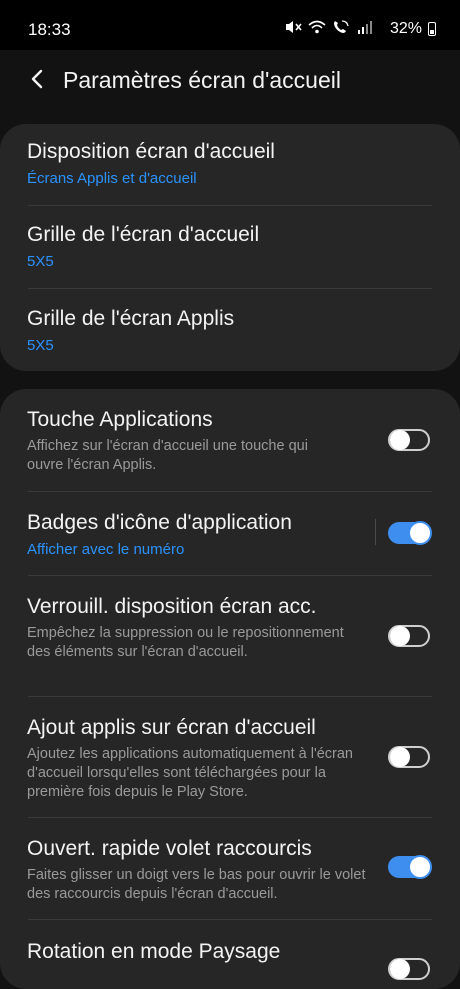  I want to click on battery-indicator: 32%, so click(413, 29).